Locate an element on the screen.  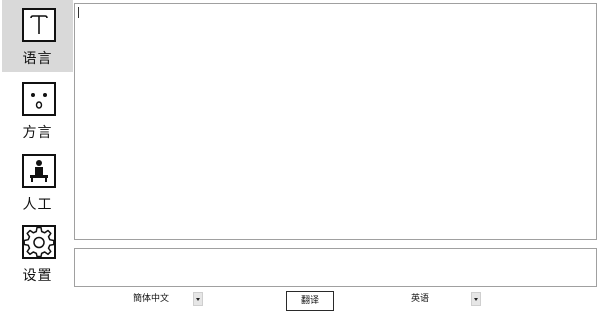
source-language-select: 簡体中文 is located at coordinates (168, 299).